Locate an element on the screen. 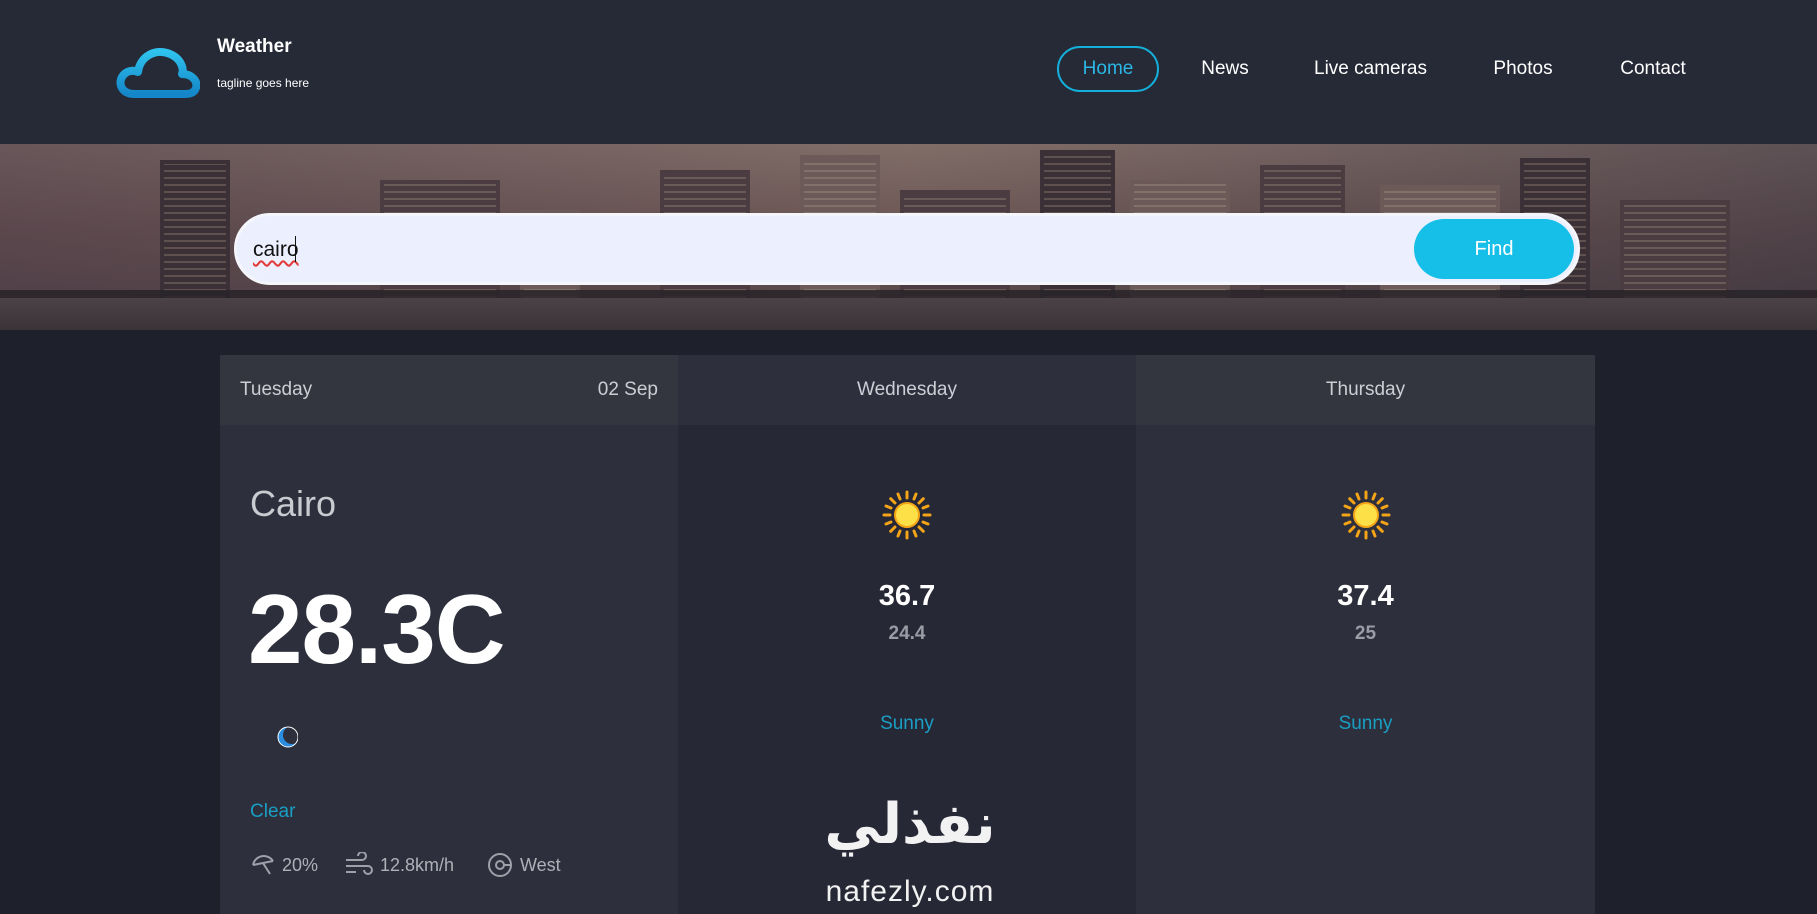 This screenshot has height=914, width=1817. nav-live-cameras: Live cameras is located at coordinates (1370, 69).